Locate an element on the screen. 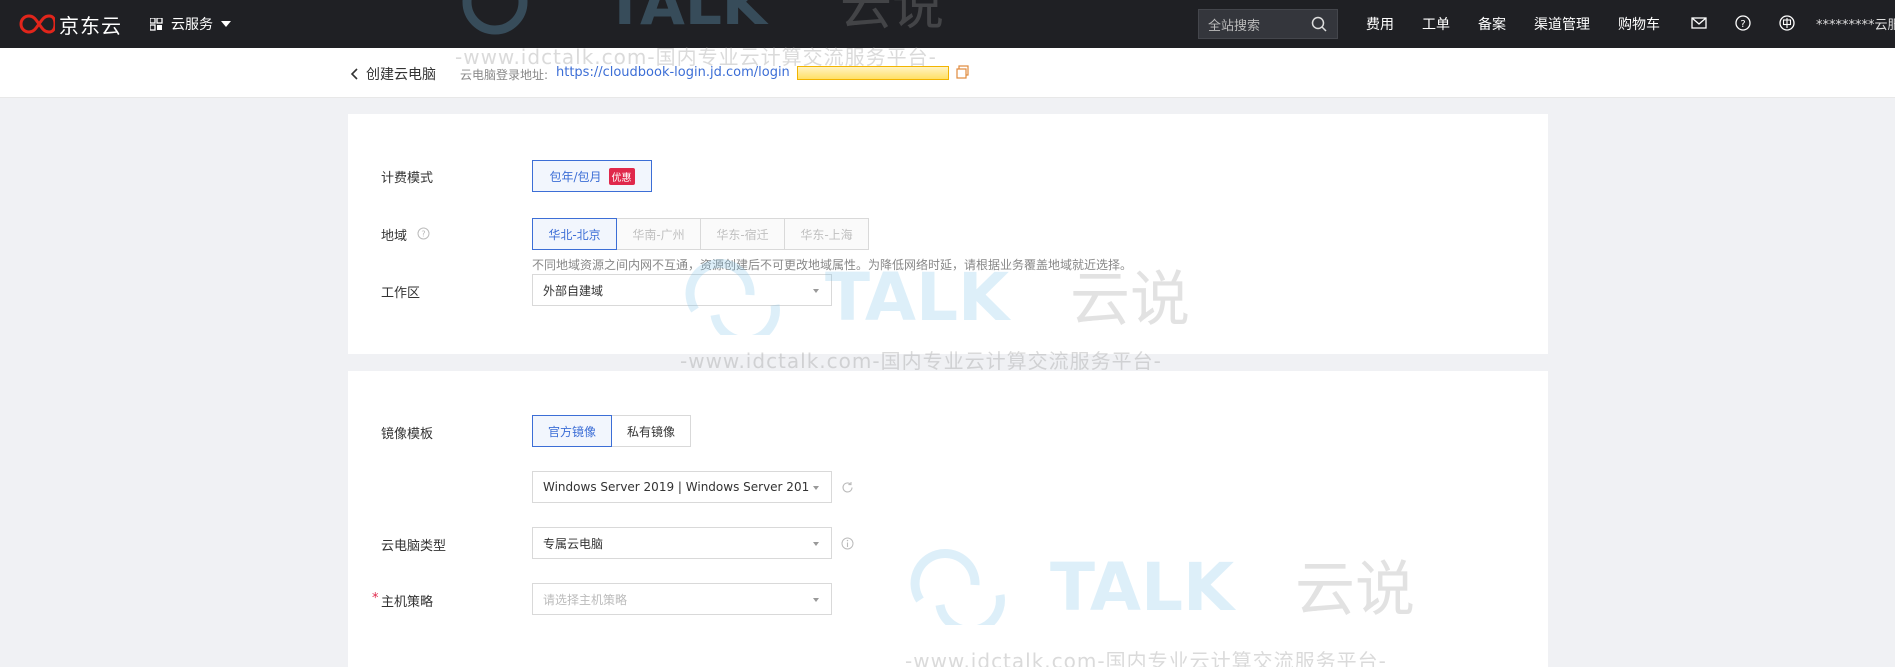 This screenshot has width=1895, height=667. nav-links: 费用 工单 备案 渠道管理 购物车 is located at coordinates (1527, 24).